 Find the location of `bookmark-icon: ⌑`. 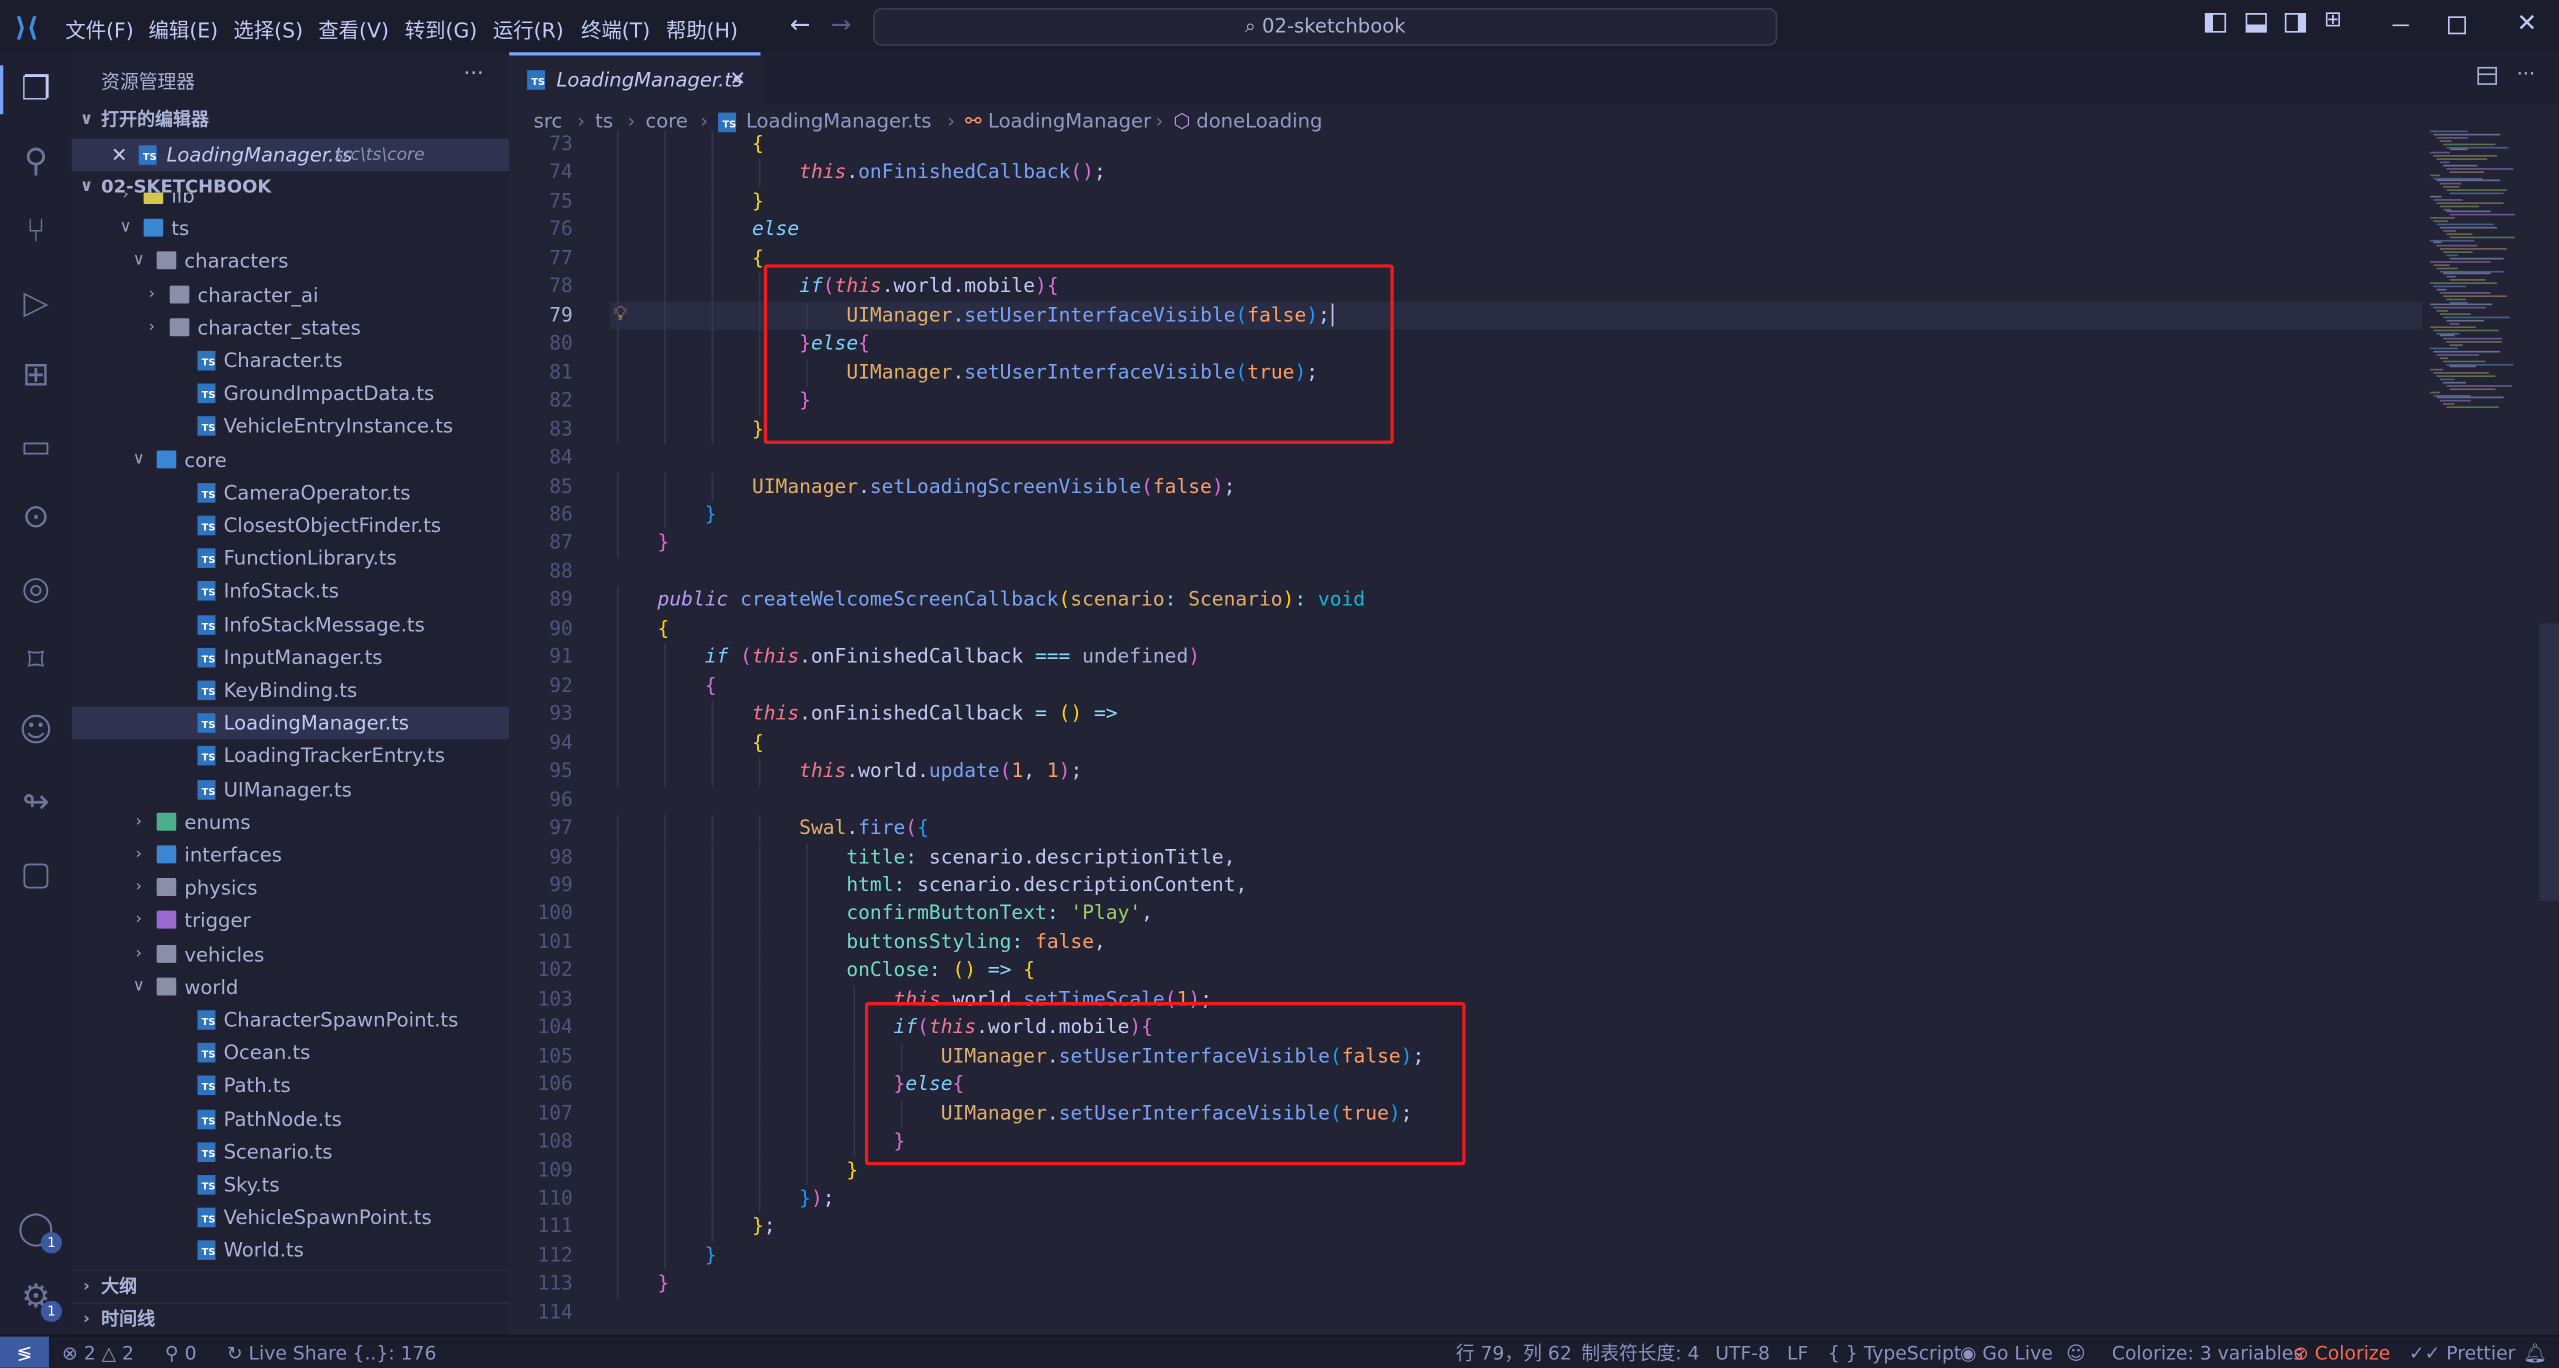

bookmark-icon: ⌑ is located at coordinates (36, 659).